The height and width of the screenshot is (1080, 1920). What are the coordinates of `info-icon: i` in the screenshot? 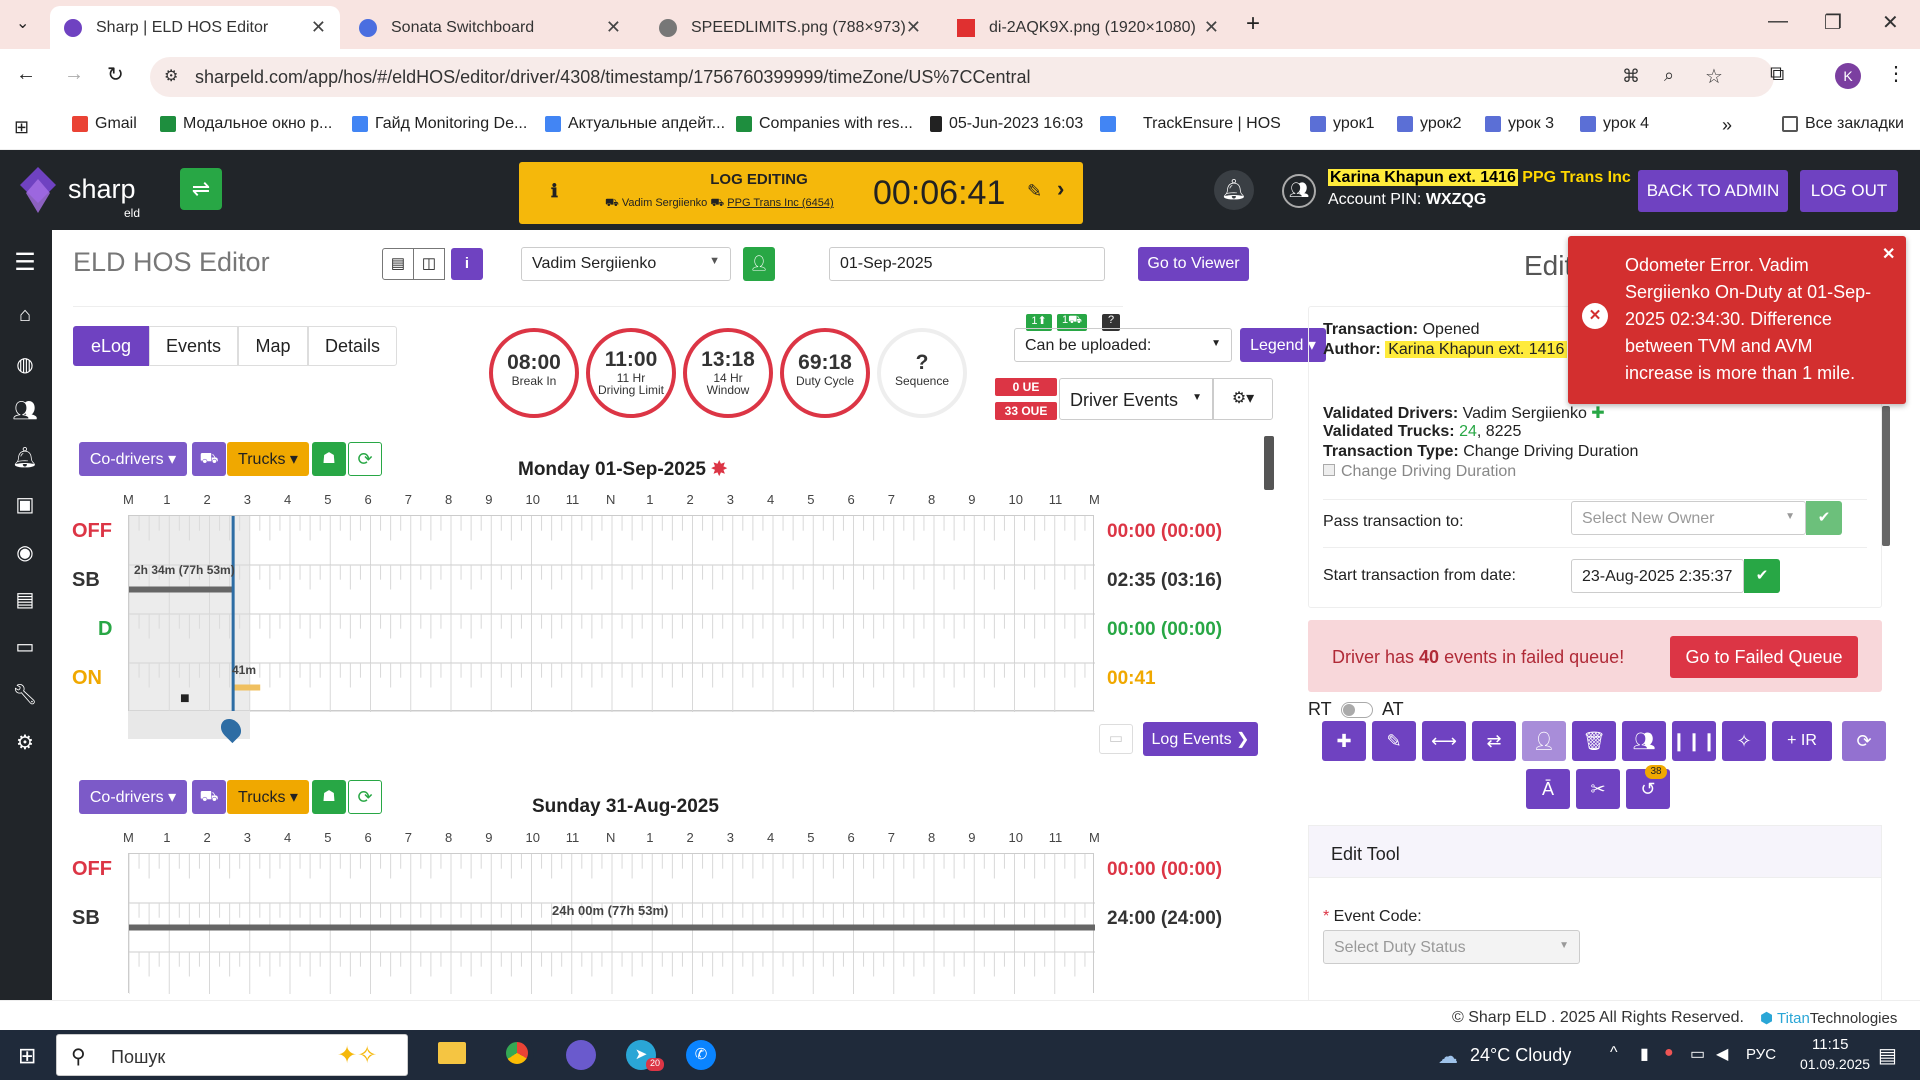 It's located at (467, 264).